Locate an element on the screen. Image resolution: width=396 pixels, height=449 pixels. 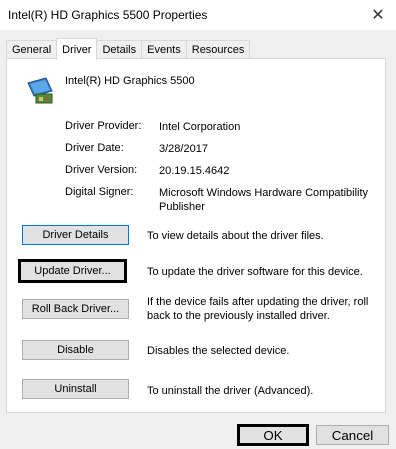
driver-version-label: Driver Version: is located at coordinates (101, 170).